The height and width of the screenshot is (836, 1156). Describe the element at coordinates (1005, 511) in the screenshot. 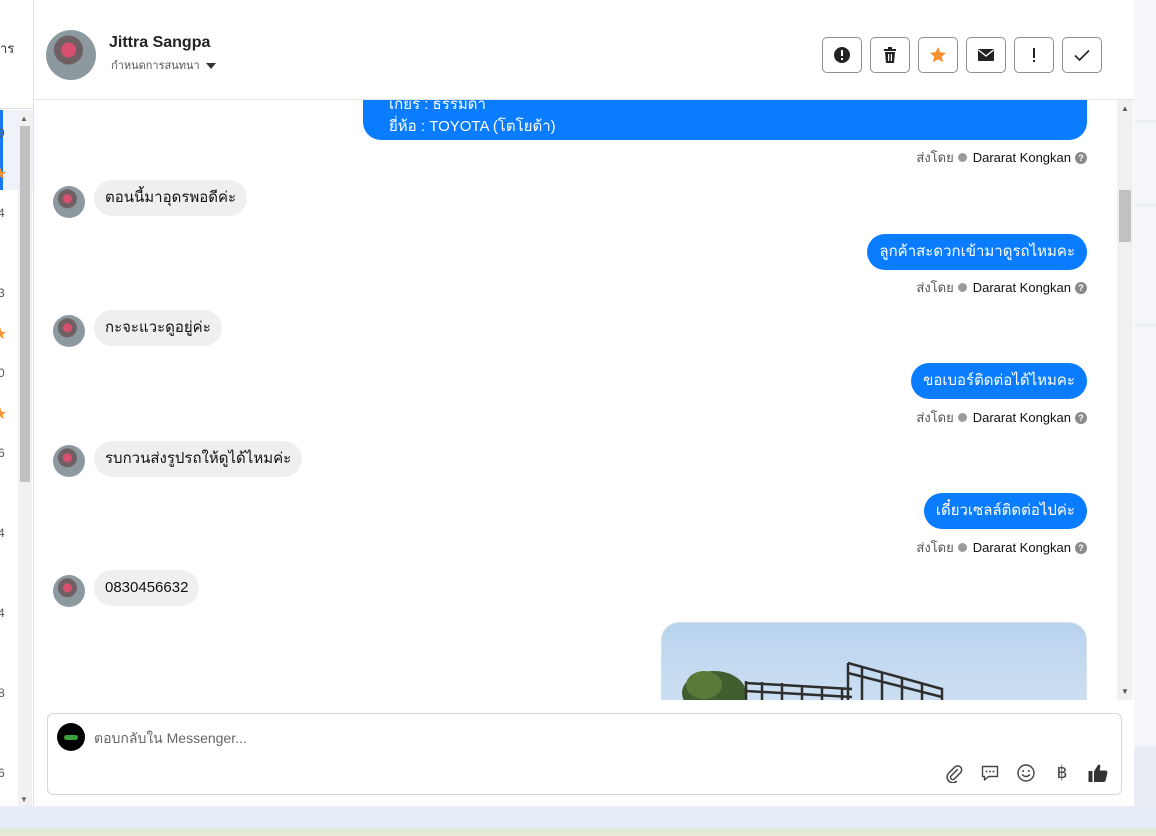

I see `outgoing-message: เดี๋ยวเซลล์ติดต่อไปค่ะ` at that location.